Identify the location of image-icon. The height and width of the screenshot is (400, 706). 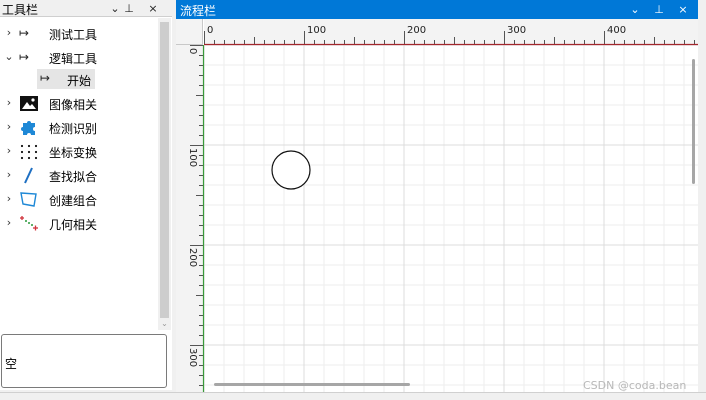
(29, 103).